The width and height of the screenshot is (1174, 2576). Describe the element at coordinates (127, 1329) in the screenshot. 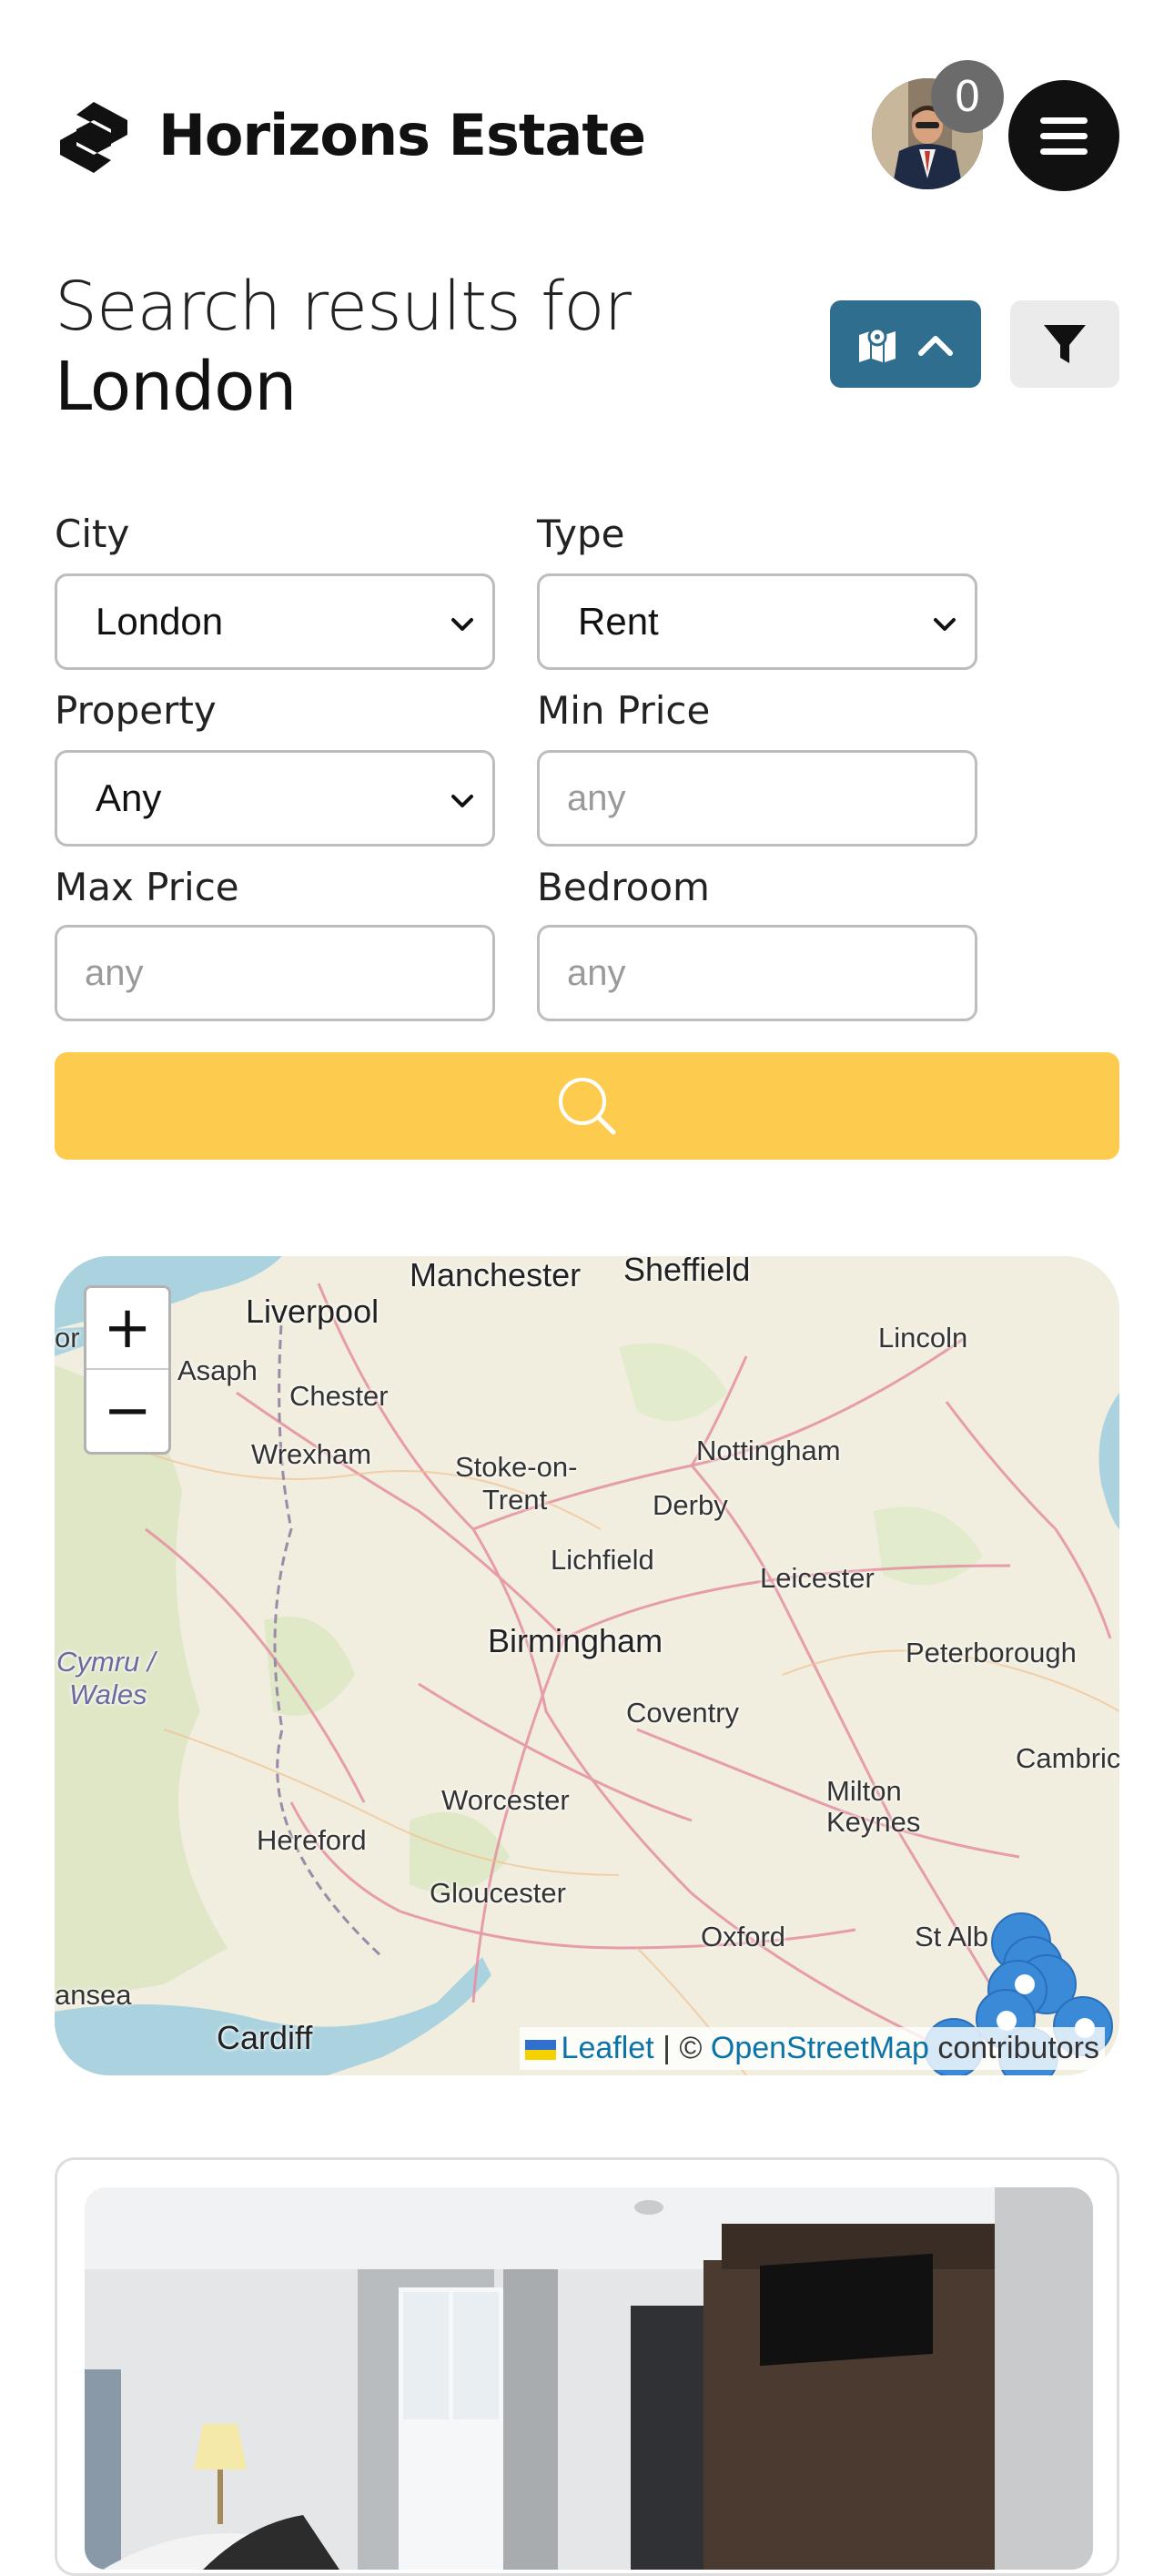

I see `zoom-in-button: +` at that location.